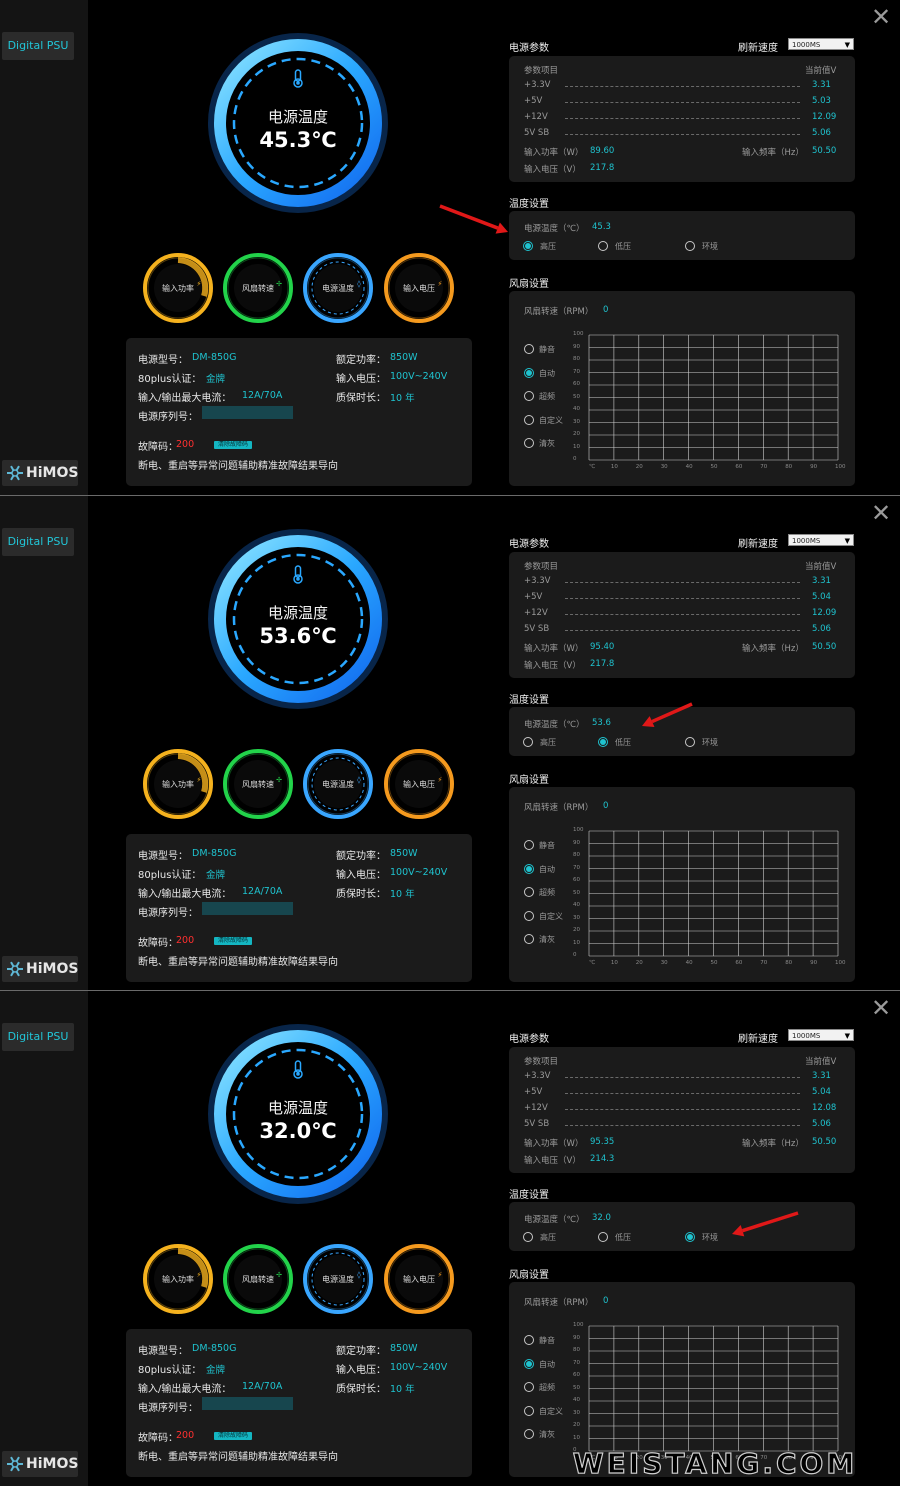 The width and height of the screenshot is (900, 1486). I want to click on x-tick-label: 90, so click(814, 467).